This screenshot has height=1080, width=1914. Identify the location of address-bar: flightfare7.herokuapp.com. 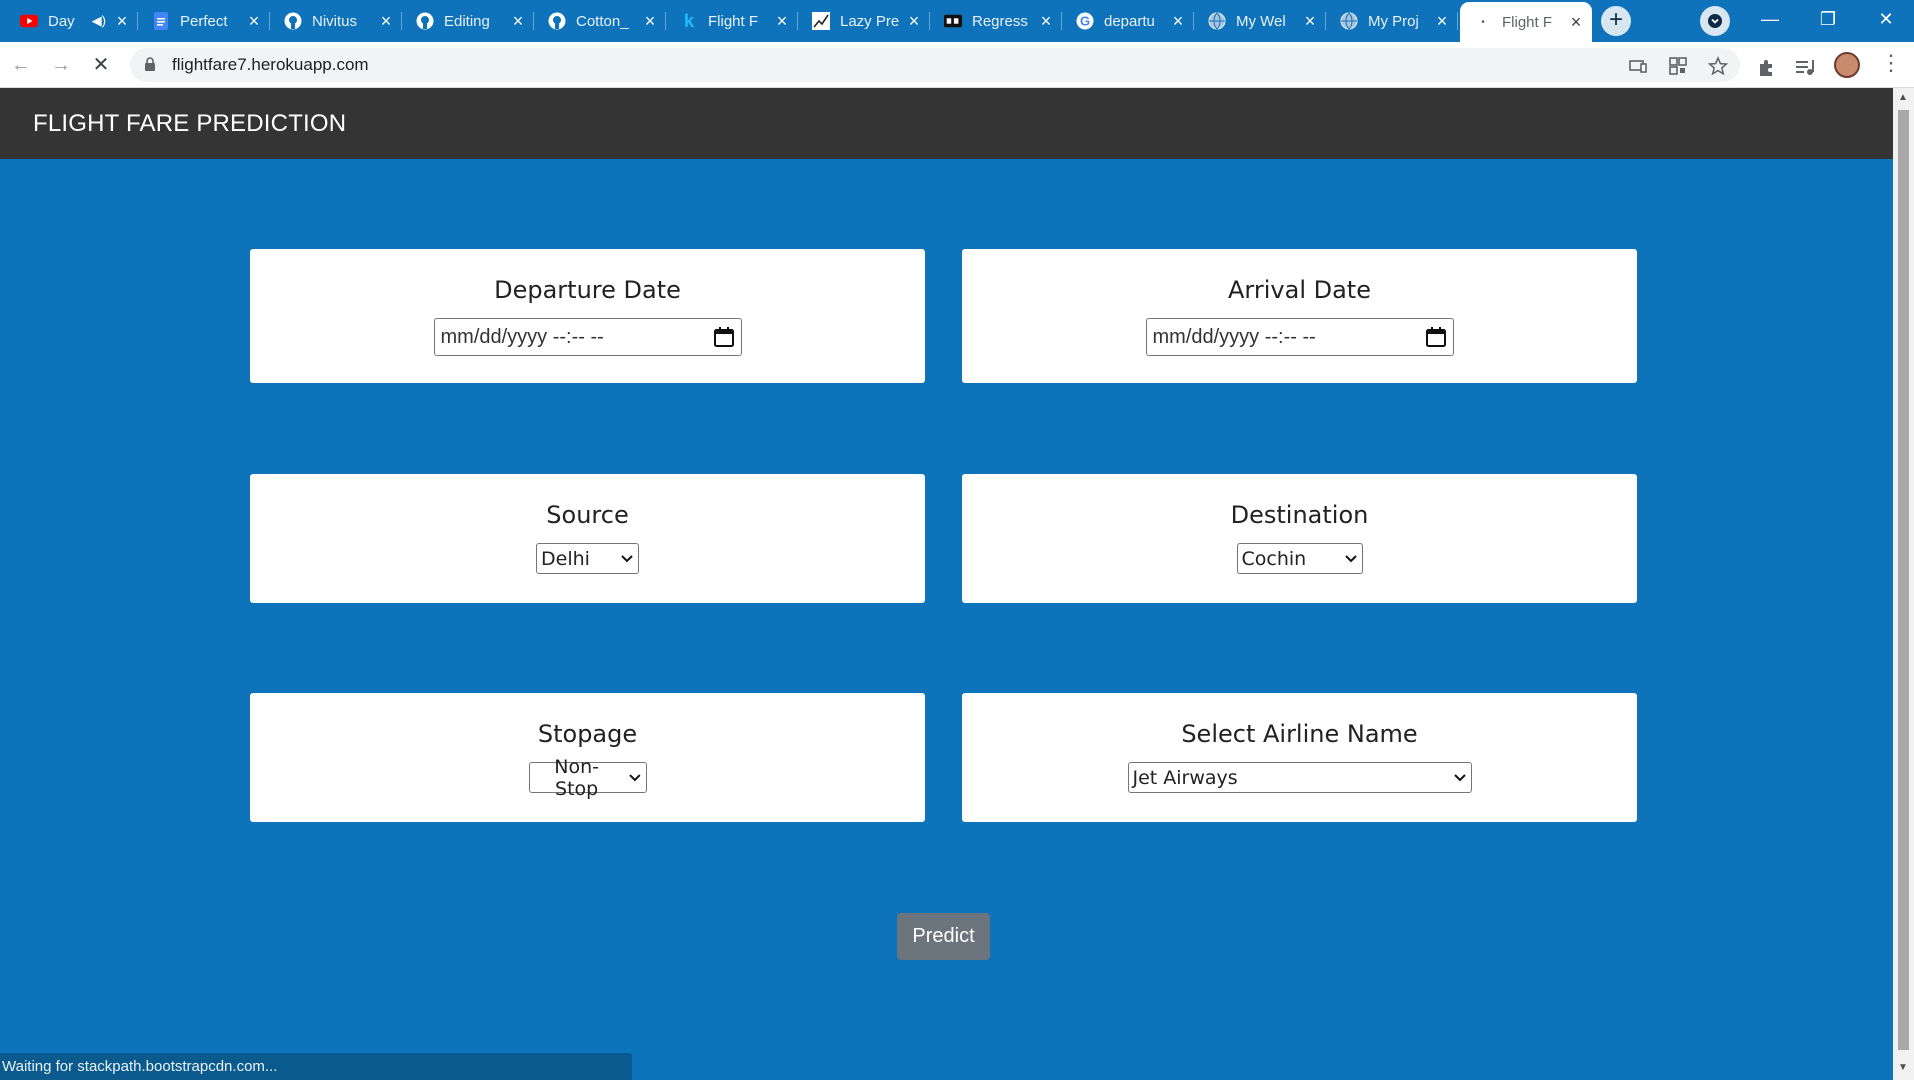
(935, 65).